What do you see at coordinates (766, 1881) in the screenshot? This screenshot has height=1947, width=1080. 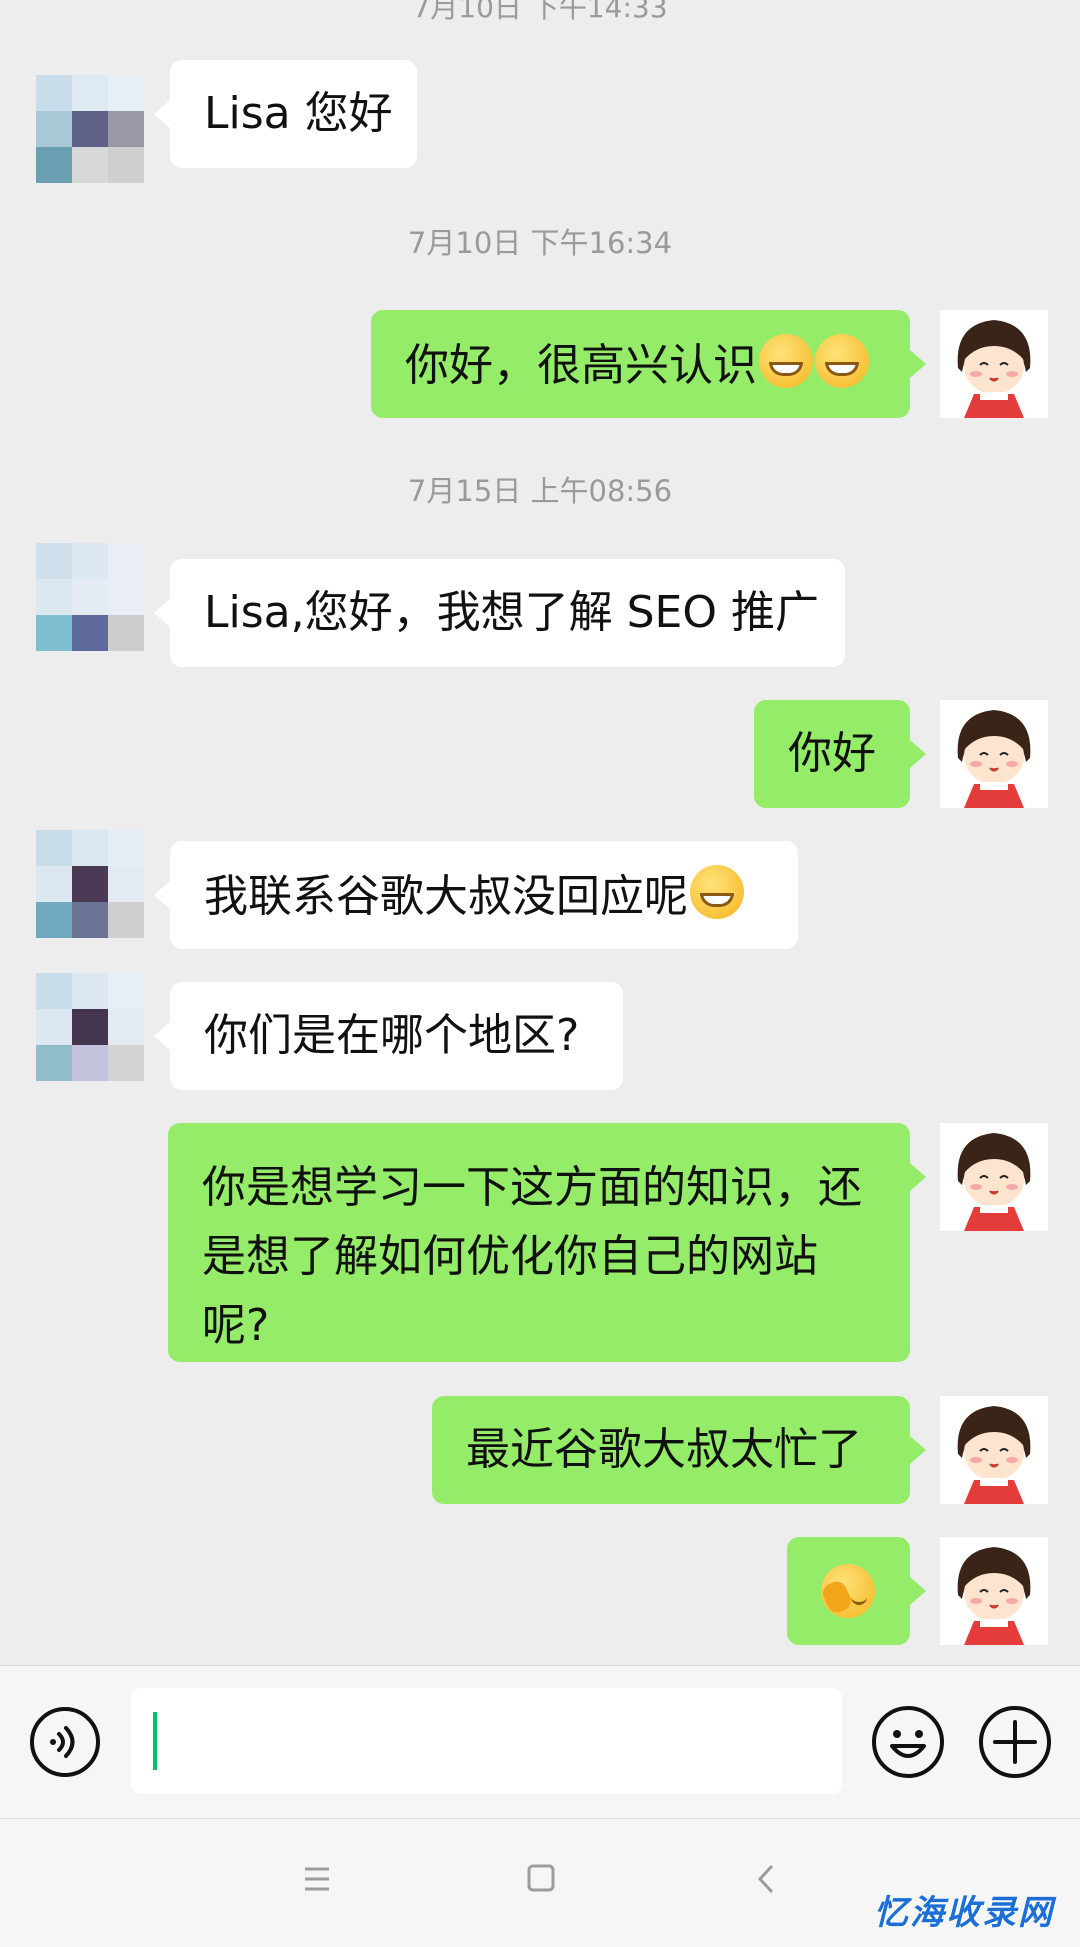 I see `back-icon` at bounding box center [766, 1881].